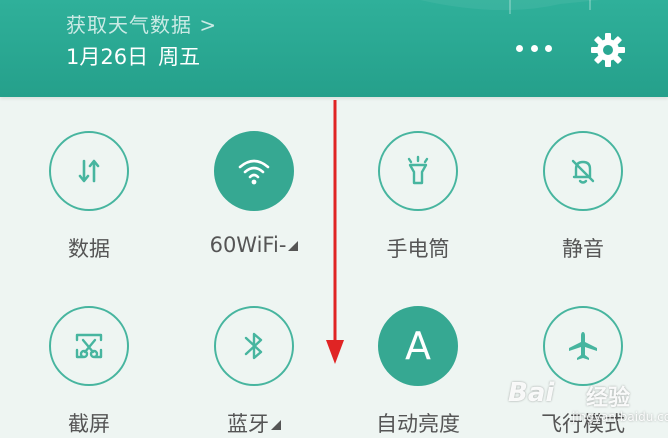 Image resolution: width=668 pixels, height=438 pixels. I want to click on data-transfer-button, so click(89, 171).